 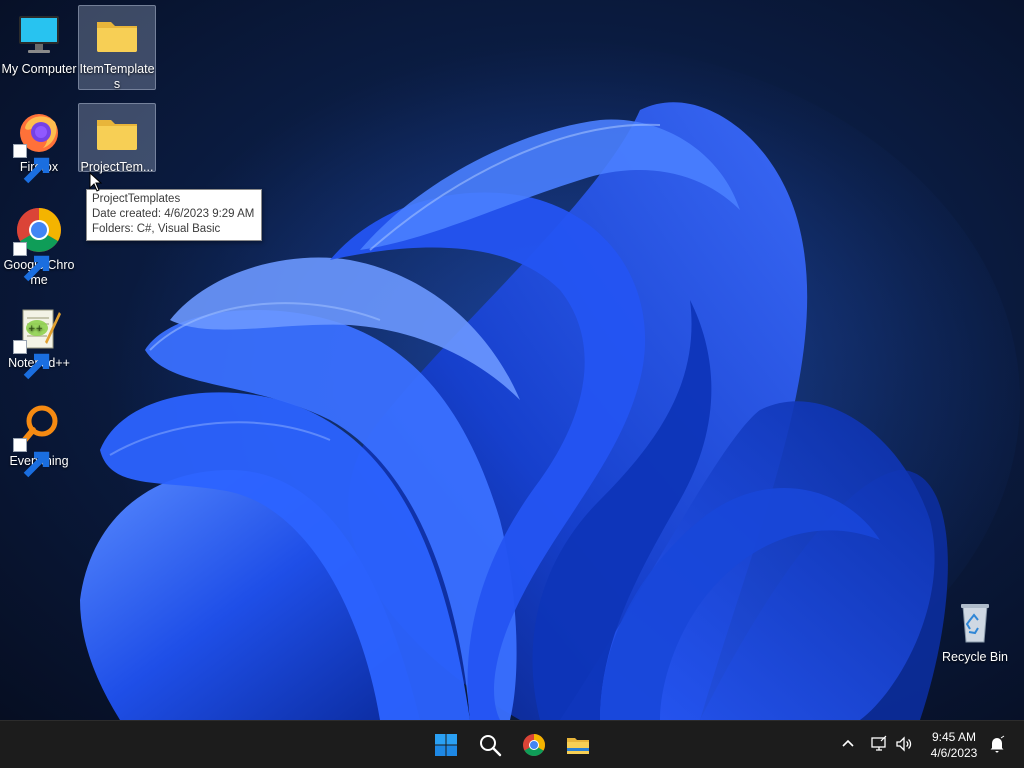 What do you see at coordinates (954, 753) in the screenshot?
I see `clock-date: 4/6/2023` at bounding box center [954, 753].